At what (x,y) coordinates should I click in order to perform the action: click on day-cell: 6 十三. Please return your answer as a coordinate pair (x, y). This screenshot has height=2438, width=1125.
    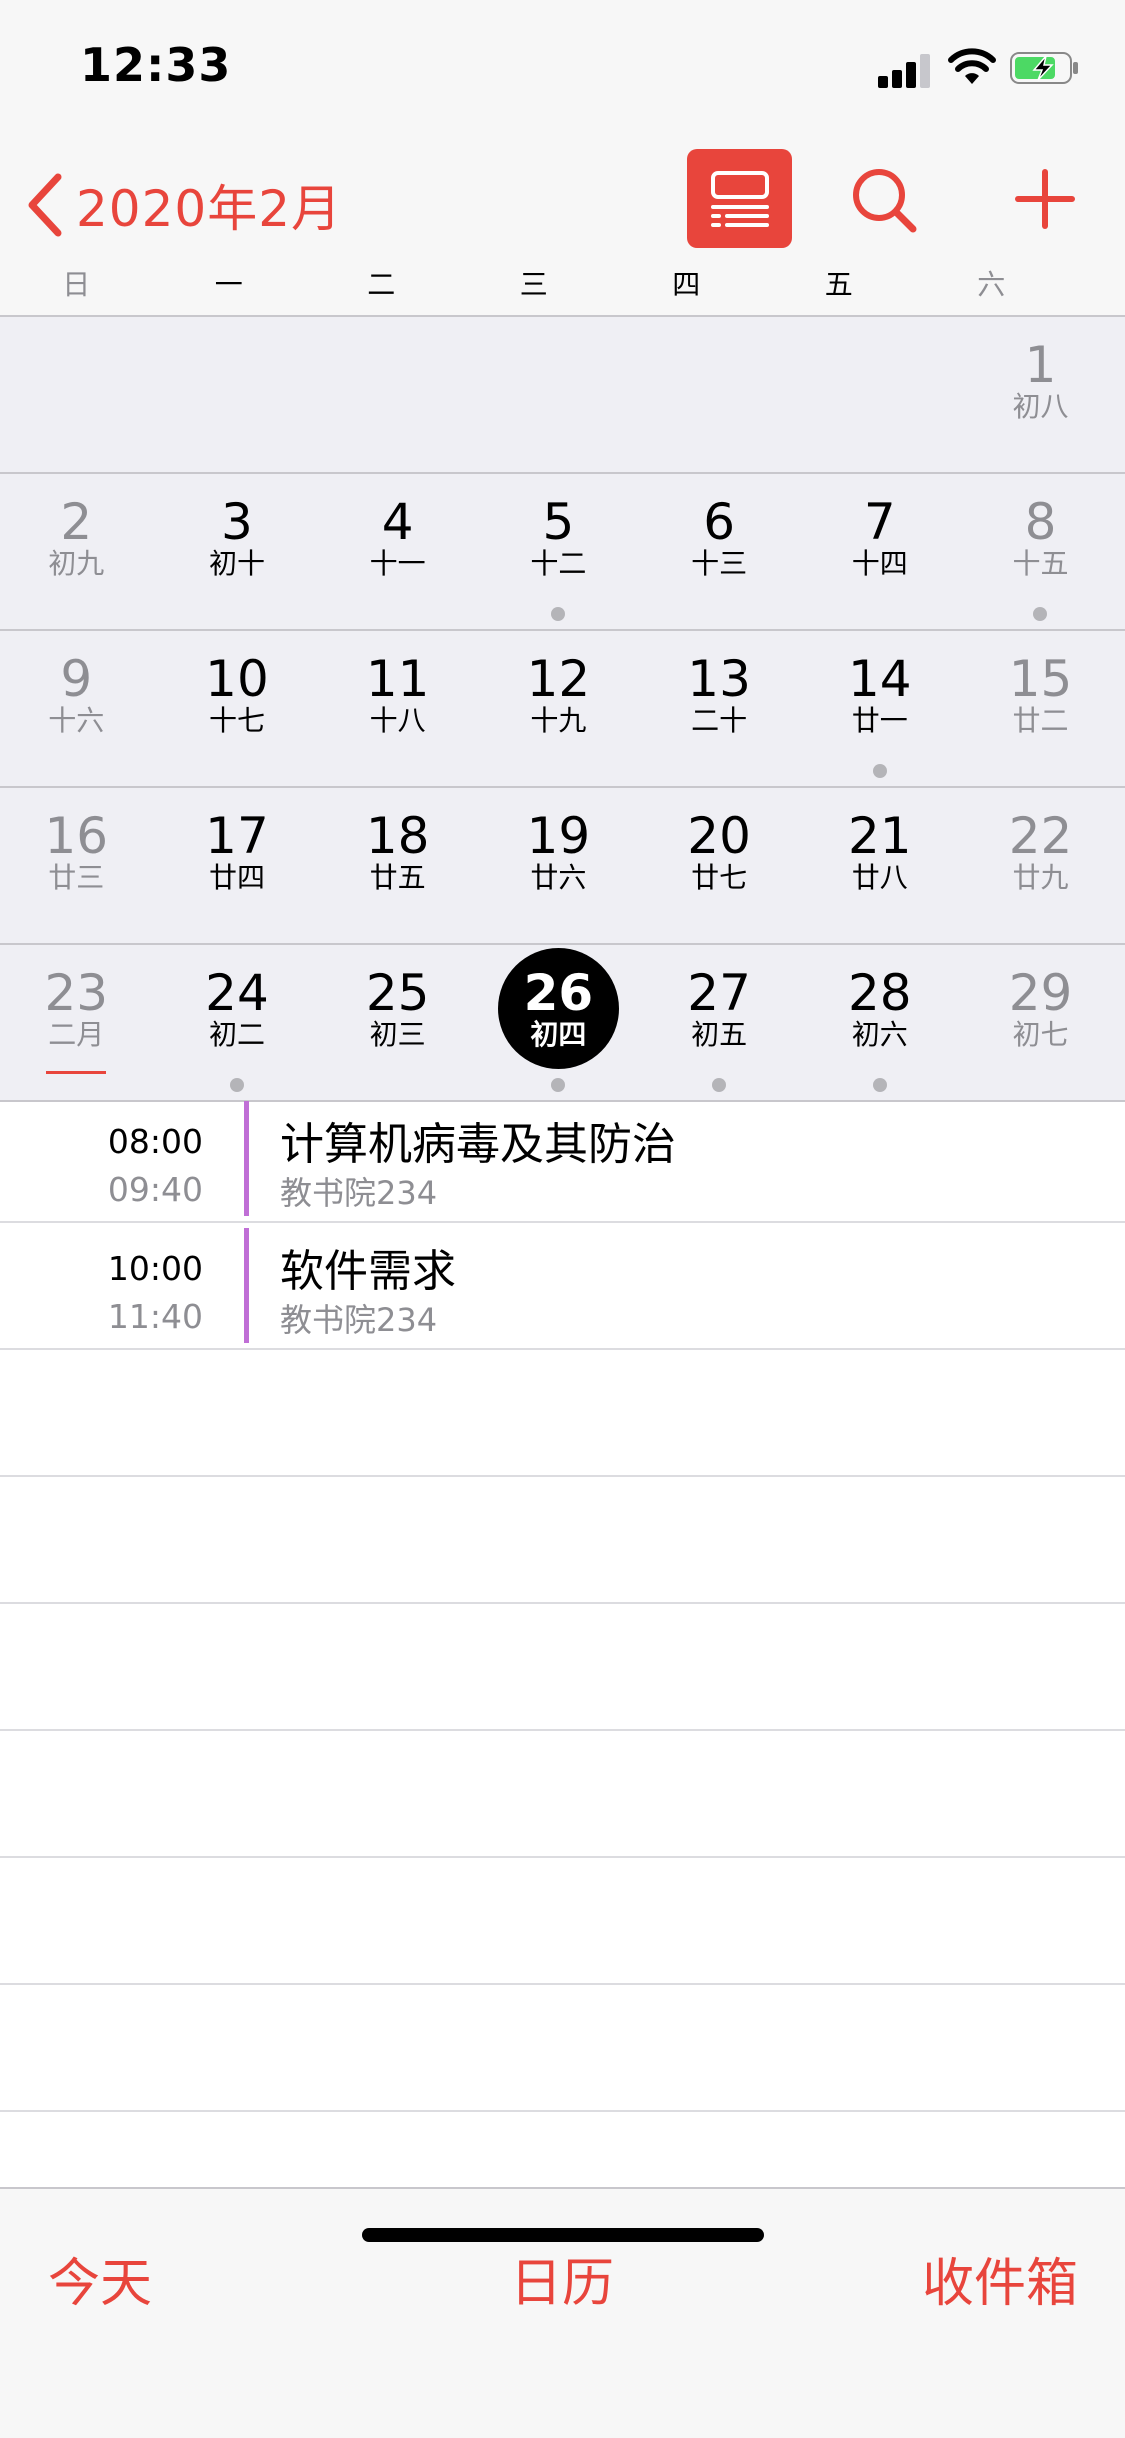
    Looking at the image, I should click on (719, 551).